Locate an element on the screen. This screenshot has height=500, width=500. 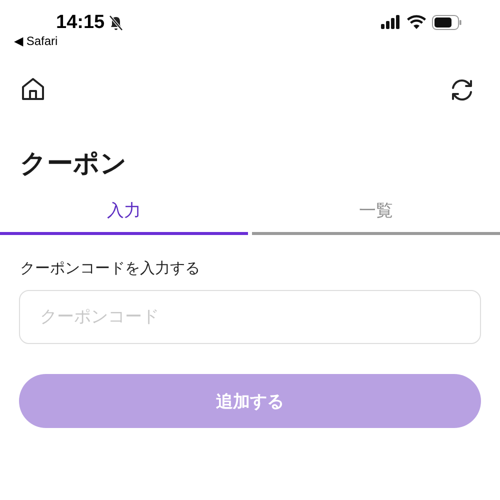
battery-icon is located at coordinates (447, 22).